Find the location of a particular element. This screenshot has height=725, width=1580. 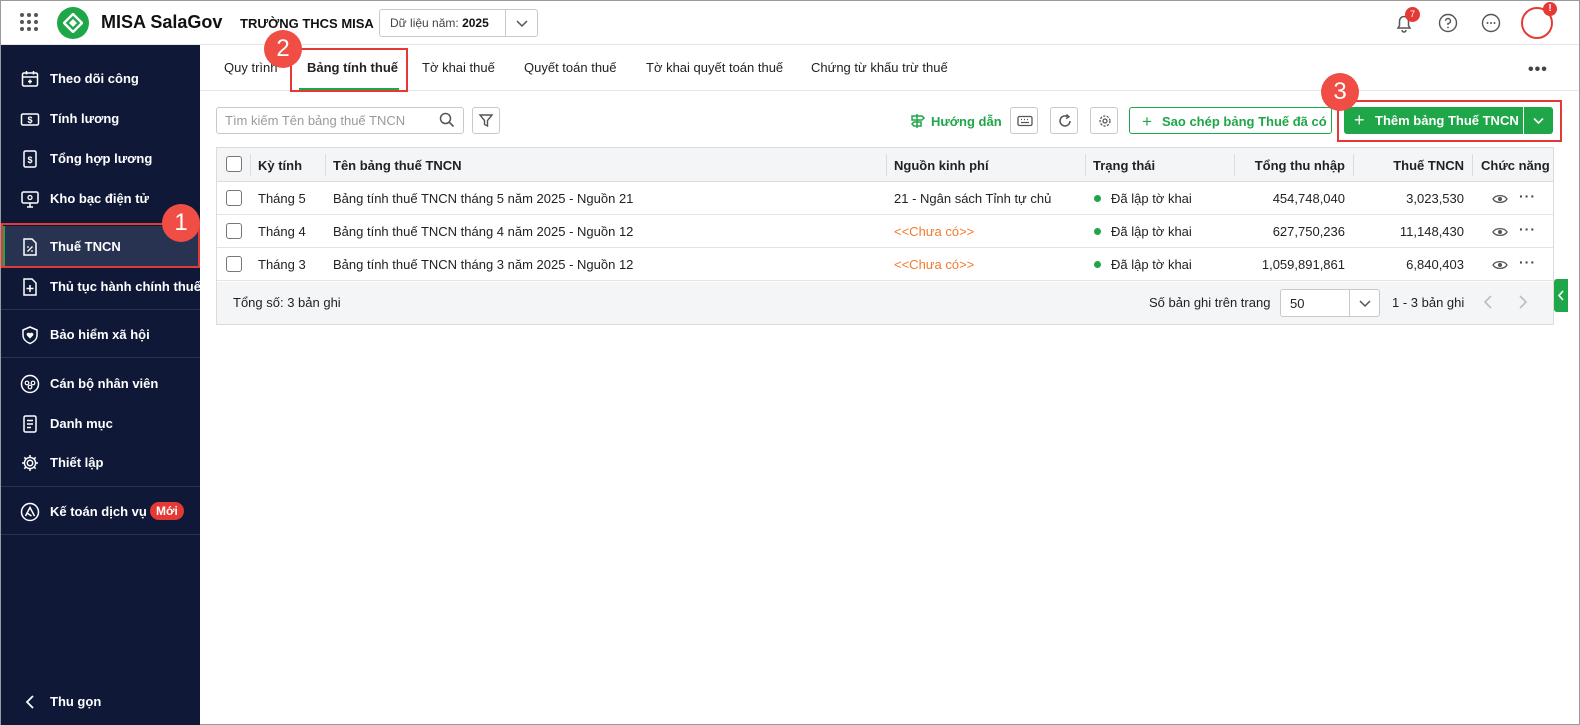

accounting-icon is located at coordinates (30, 512).